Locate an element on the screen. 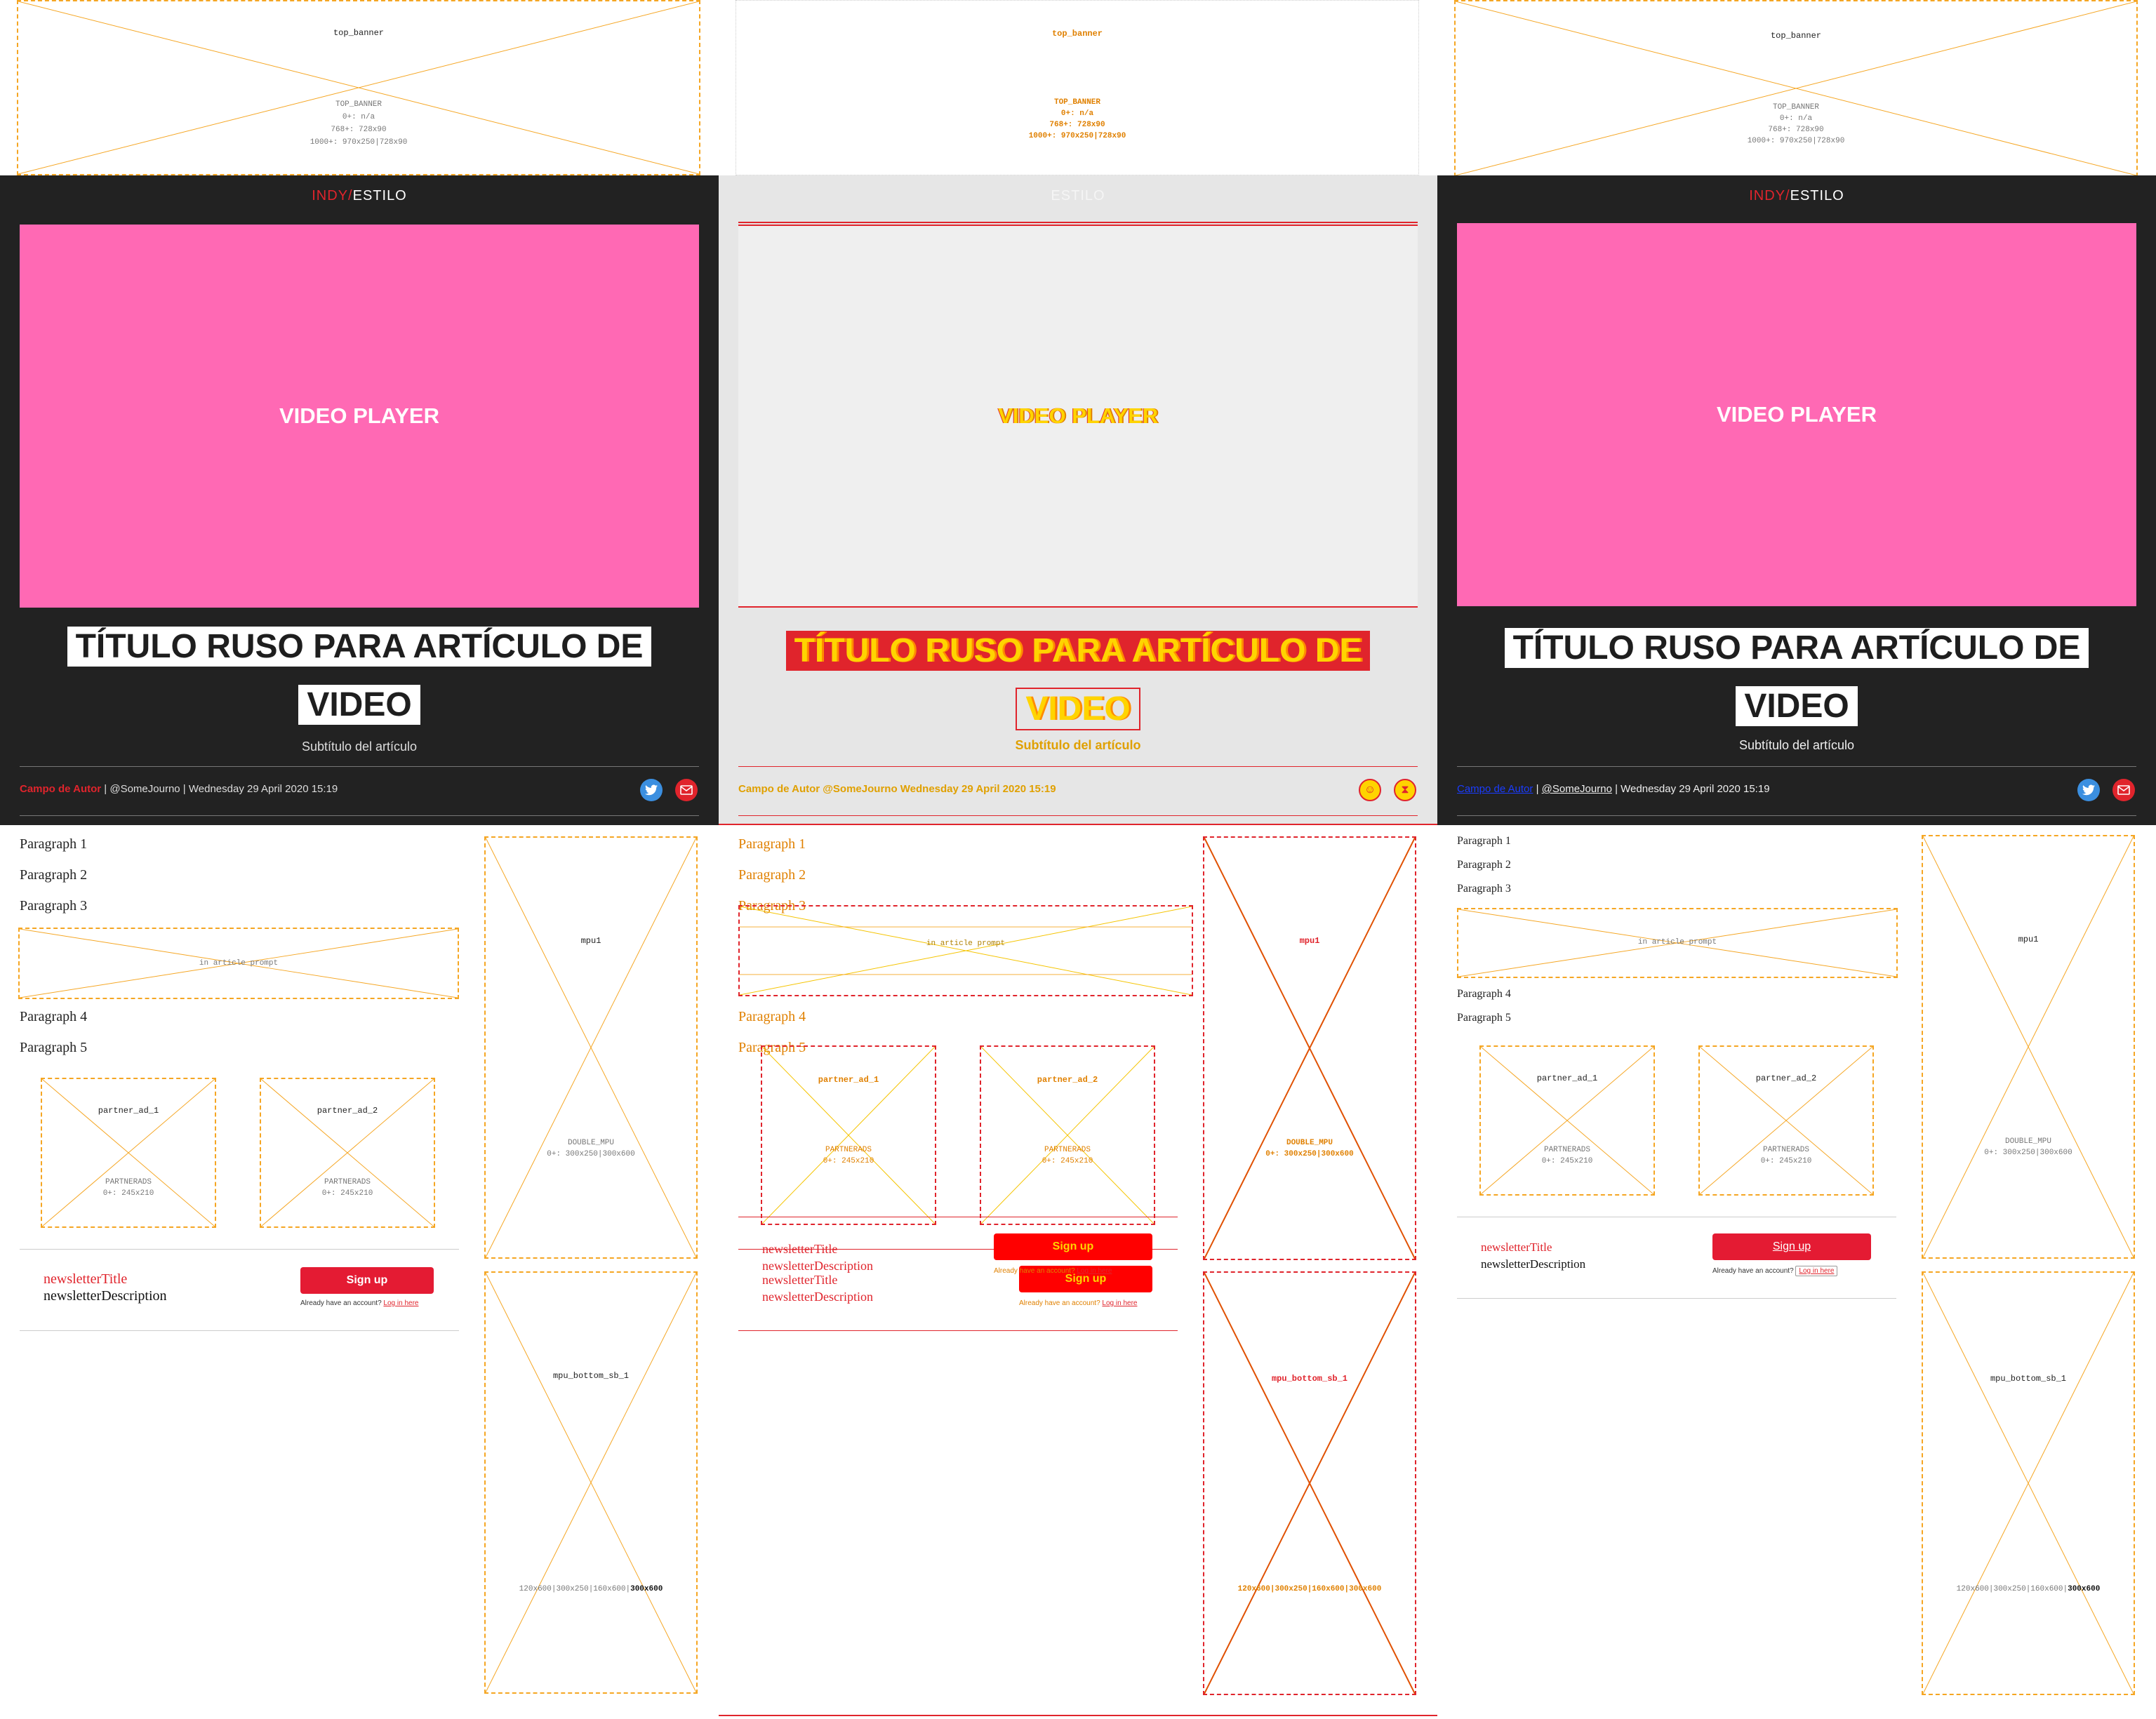  video-player-label: VIDEO PLAYER is located at coordinates (1078, 415).